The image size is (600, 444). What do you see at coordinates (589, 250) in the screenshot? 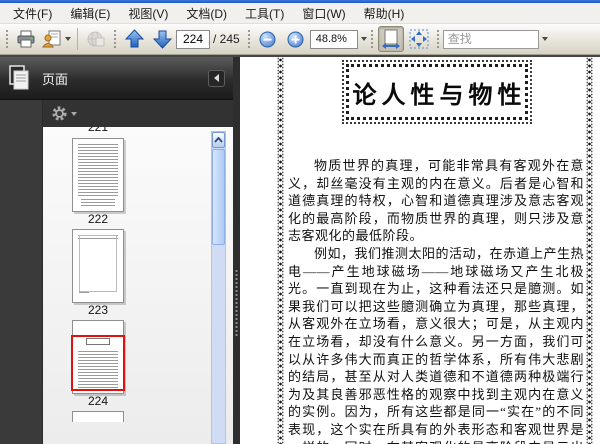
I see `page-border-ornament-right` at bounding box center [589, 250].